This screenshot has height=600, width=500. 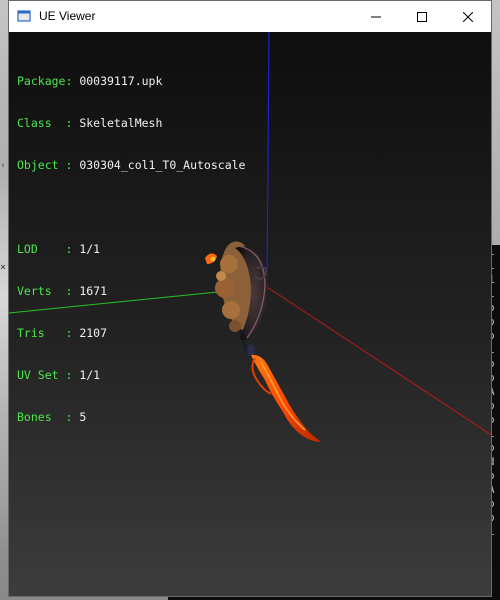 What do you see at coordinates (3, 267) in the screenshot?
I see `desktop-artifact: ×` at bounding box center [3, 267].